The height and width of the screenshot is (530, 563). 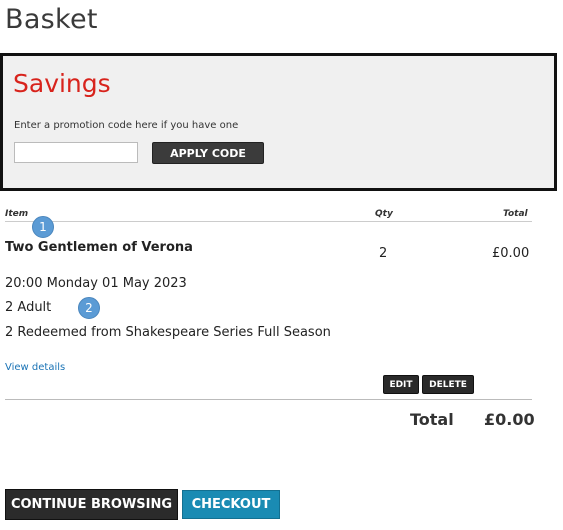 What do you see at coordinates (96, 283) in the screenshot?
I see `item-datetime: 20:00 Monday 01 May 2023` at bounding box center [96, 283].